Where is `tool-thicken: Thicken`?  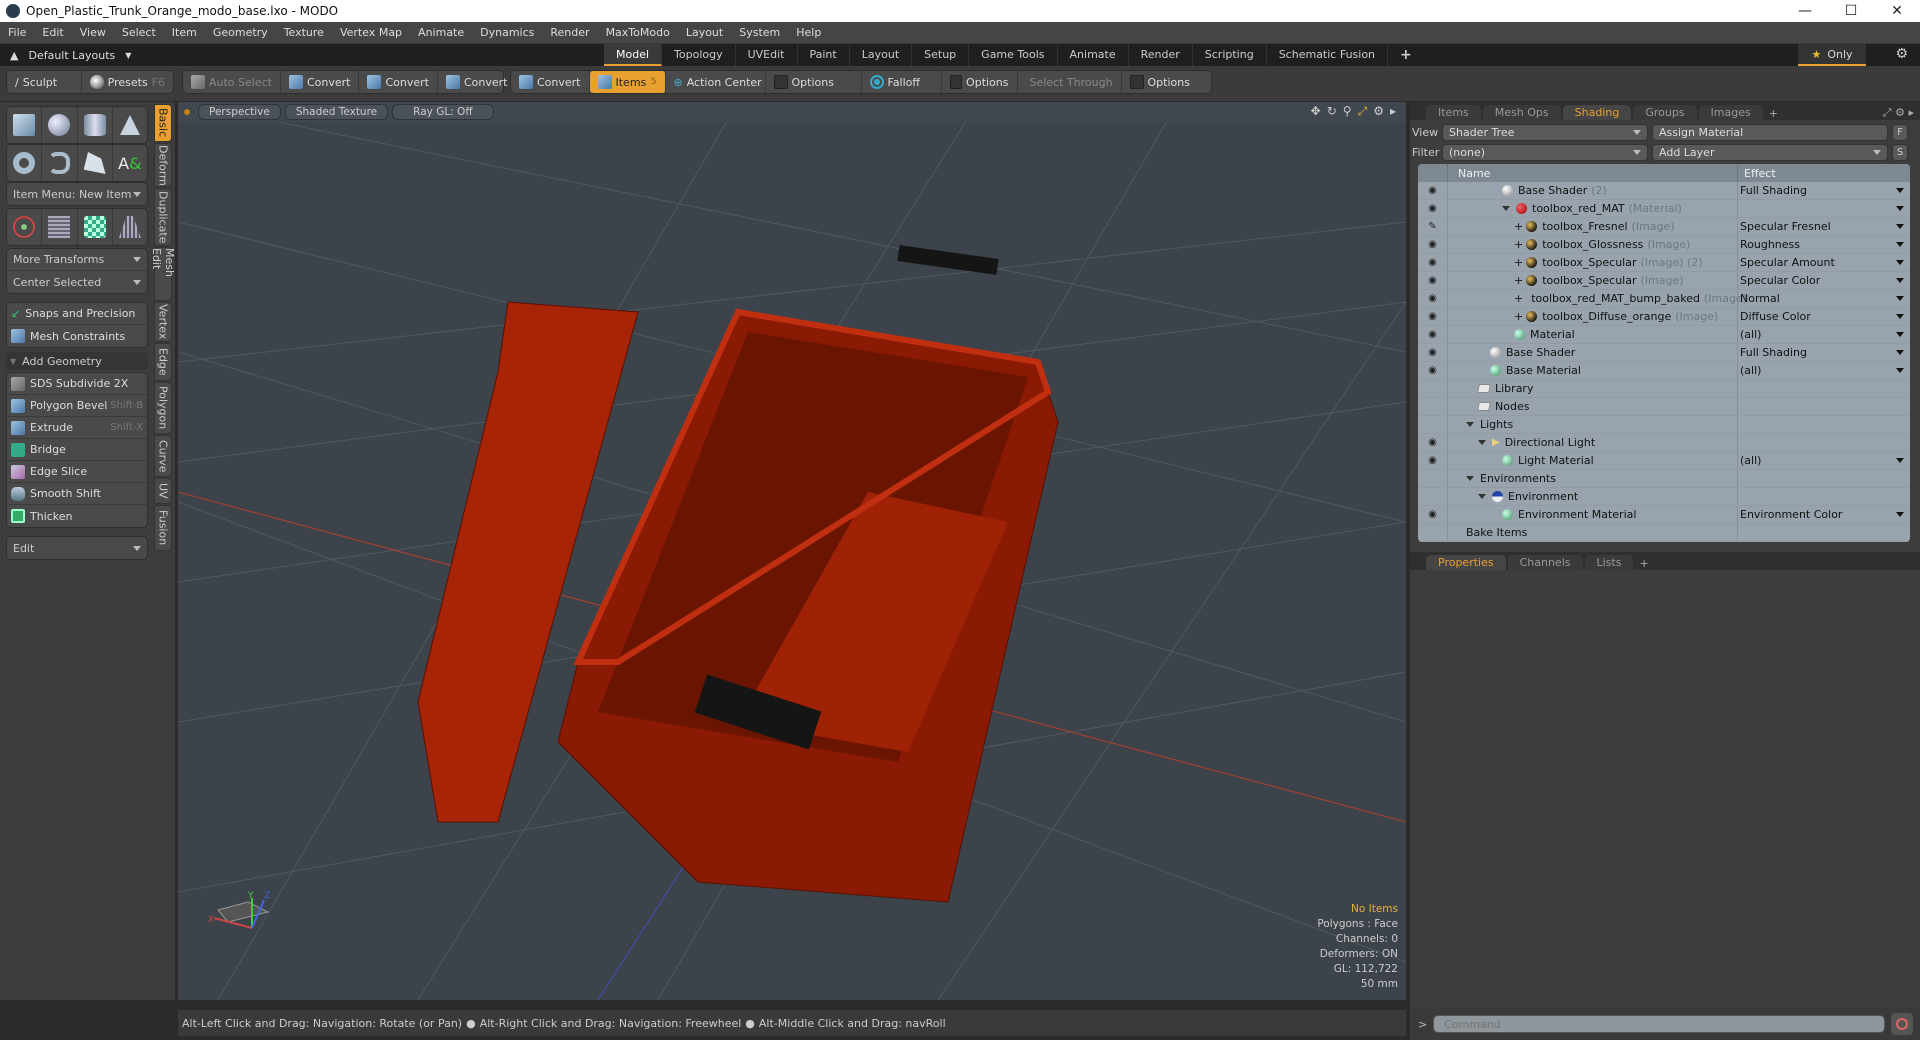 tool-thicken: Thicken is located at coordinates (77, 516).